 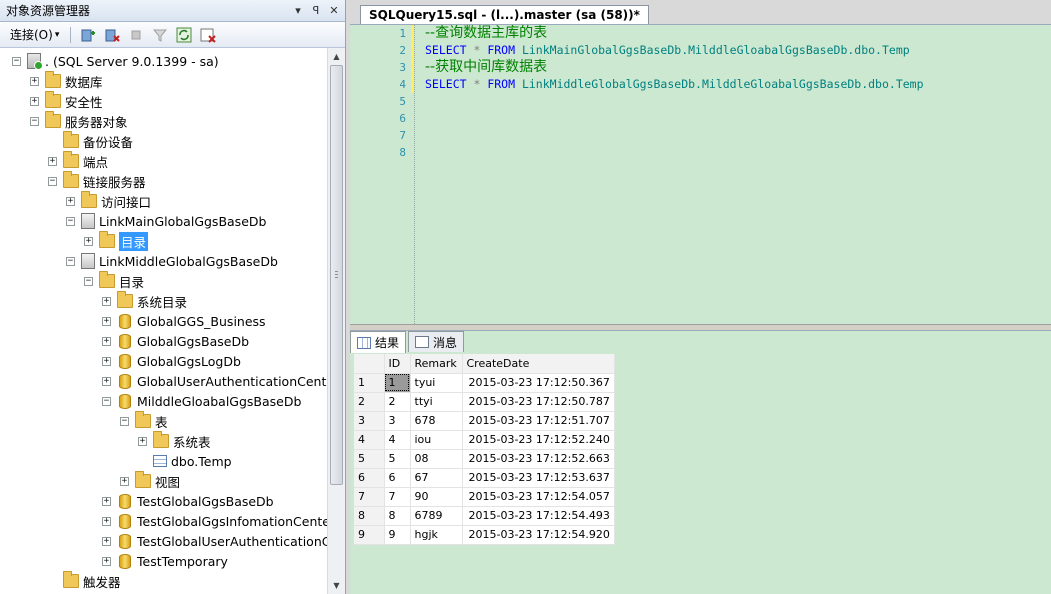 What do you see at coordinates (185, 461) in the screenshot?
I see `tree-node: dbo.Temp` at bounding box center [185, 461].